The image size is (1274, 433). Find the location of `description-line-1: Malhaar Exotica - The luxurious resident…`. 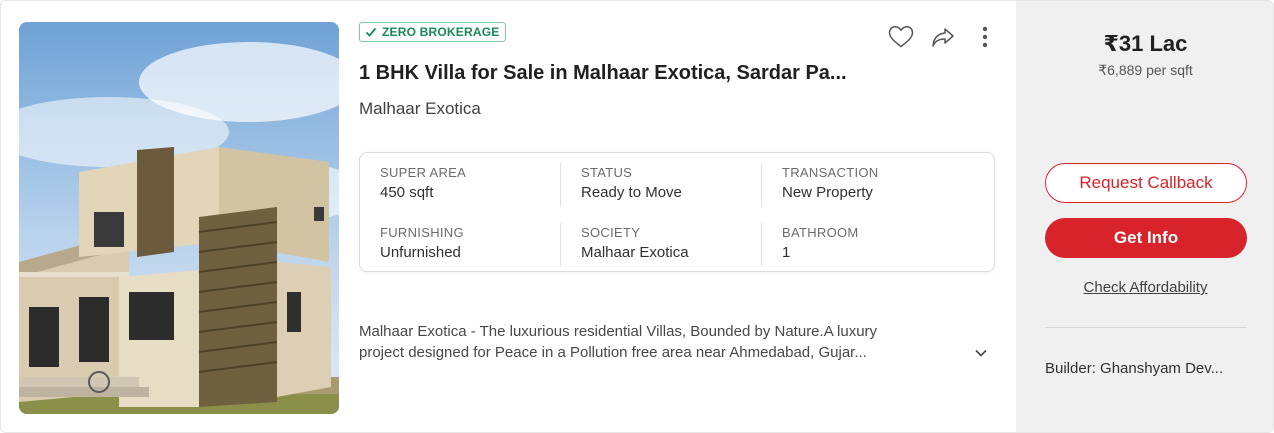

description-line-1: Malhaar Exotica - The luxurious resident… is located at coordinates (618, 331).